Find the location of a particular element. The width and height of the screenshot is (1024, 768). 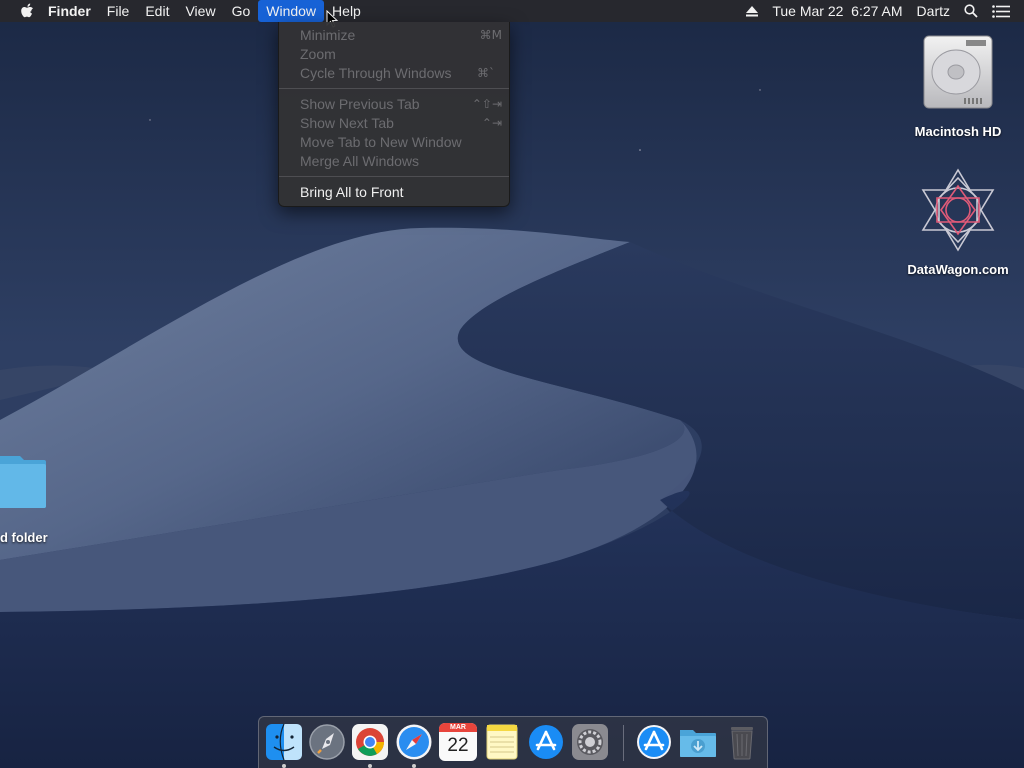

menu-item-merge-windows: Merge All Windows is located at coordinates (394, 161).